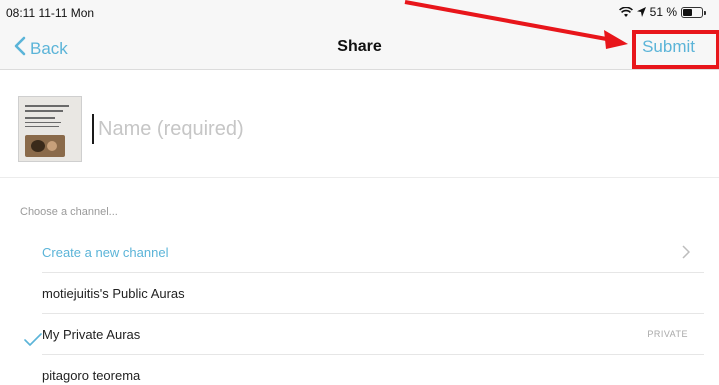 The height and width of the screenshot is (385, 719). Describe the element at coordinates (113, 293) in the screenshot. I see `channel-label: motiejuitis's Public Auras` at that location.